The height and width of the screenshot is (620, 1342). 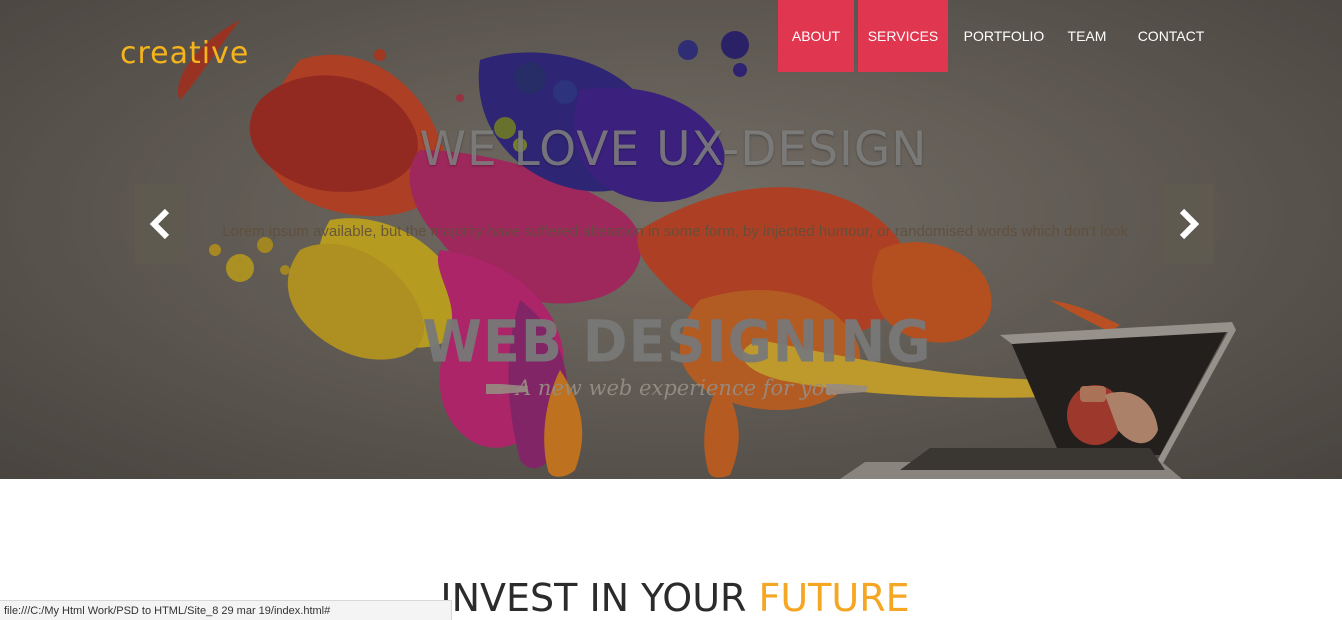 What do you see at coordinates (184, 53) in the screenshot?
I see `brand-logo: creative` at bounding box center [184, 53].